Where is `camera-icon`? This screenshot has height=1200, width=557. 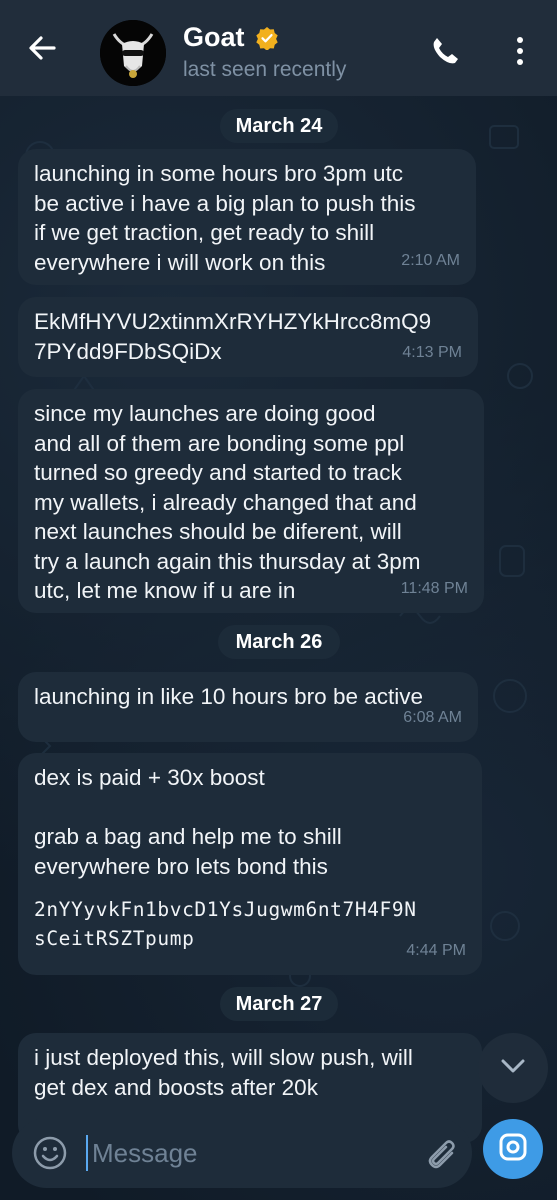
camera-icon is located at coordinates (513, 1149).